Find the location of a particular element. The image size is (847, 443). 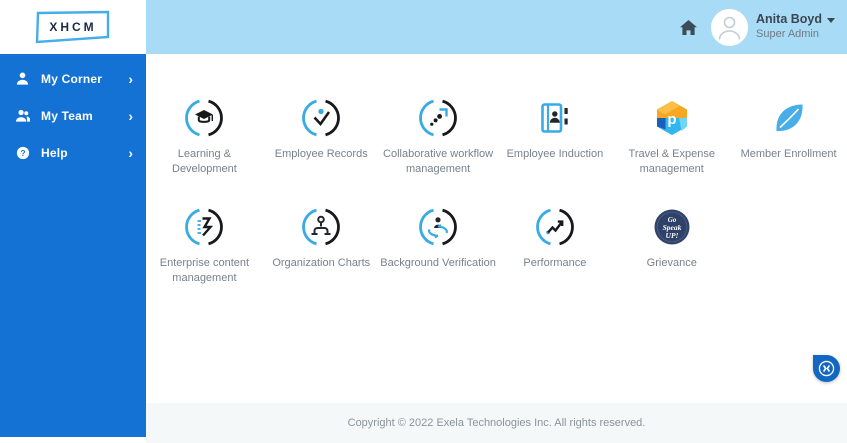

app-tile-label: Grievance is located at coordinates (671, 263).